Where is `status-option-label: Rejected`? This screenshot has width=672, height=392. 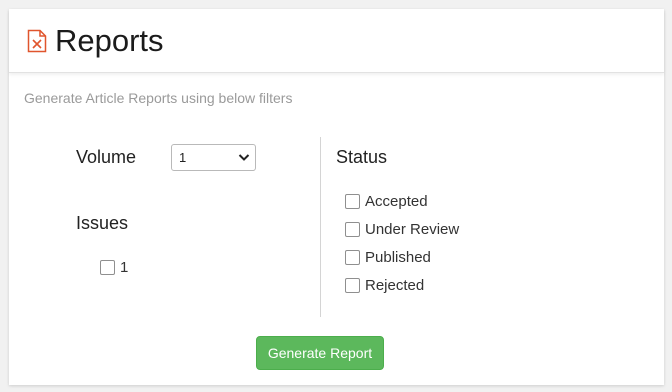 status-option-label: Rejected is located at coordinates (395, 285).